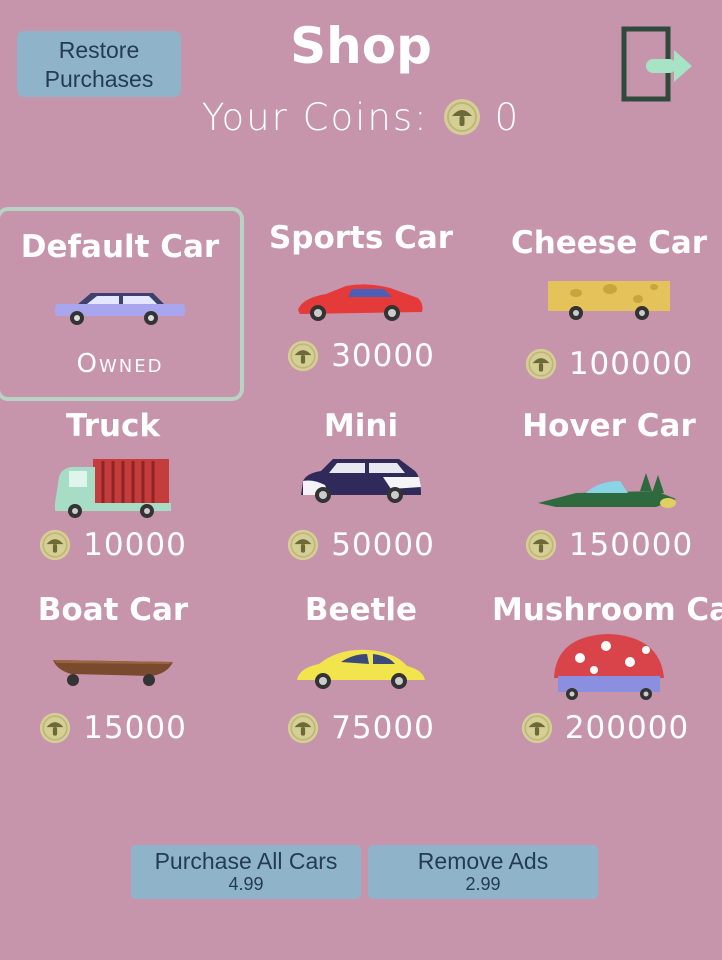 This screenshot has width=722, height=960. I want to click on page-title: Shop, so click(361, 46).